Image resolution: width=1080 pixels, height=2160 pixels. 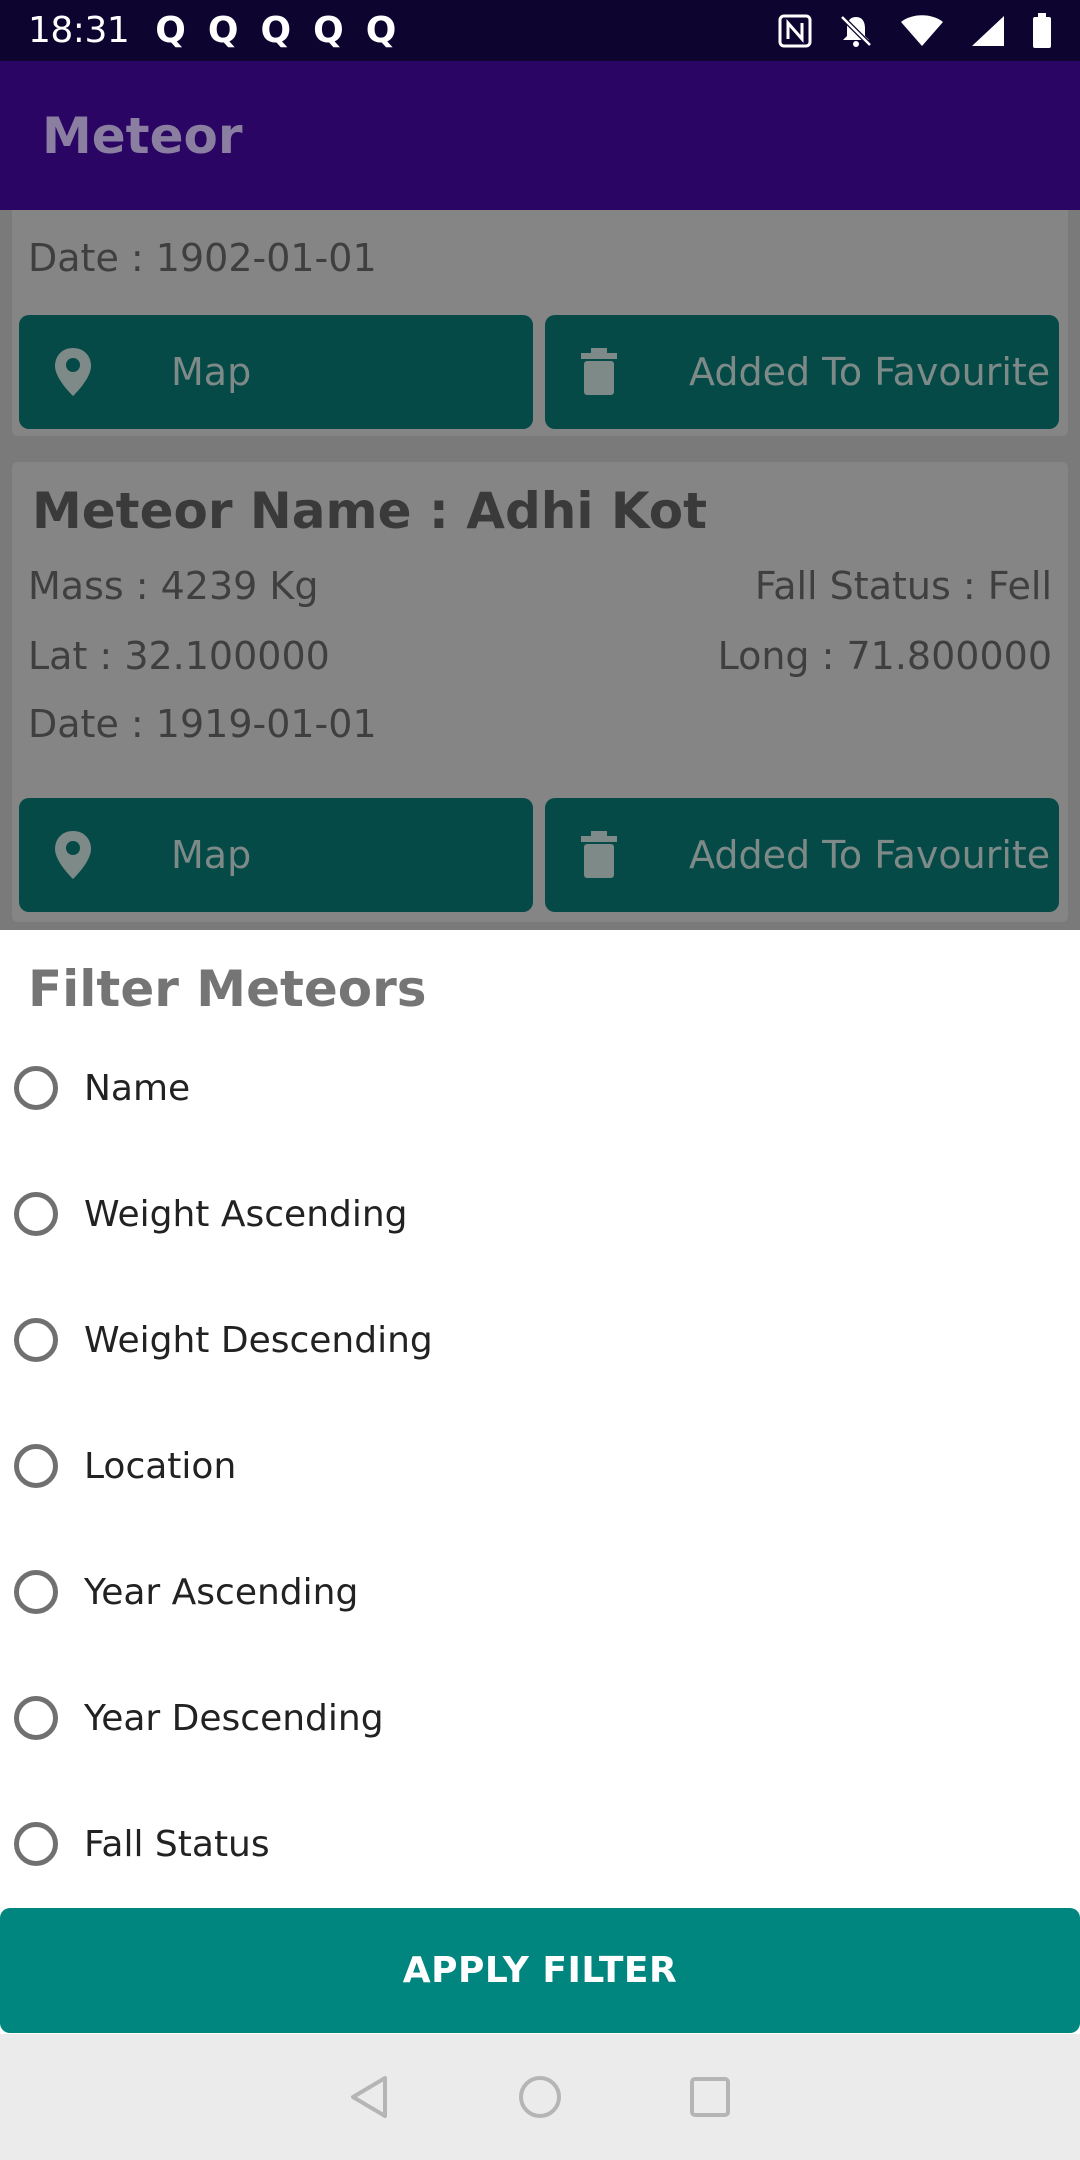 What do you see at coordinates (177, 1844) in the screenshot?
I see `filter-option-label: Fall Status` at bounding box center [177, 1844].